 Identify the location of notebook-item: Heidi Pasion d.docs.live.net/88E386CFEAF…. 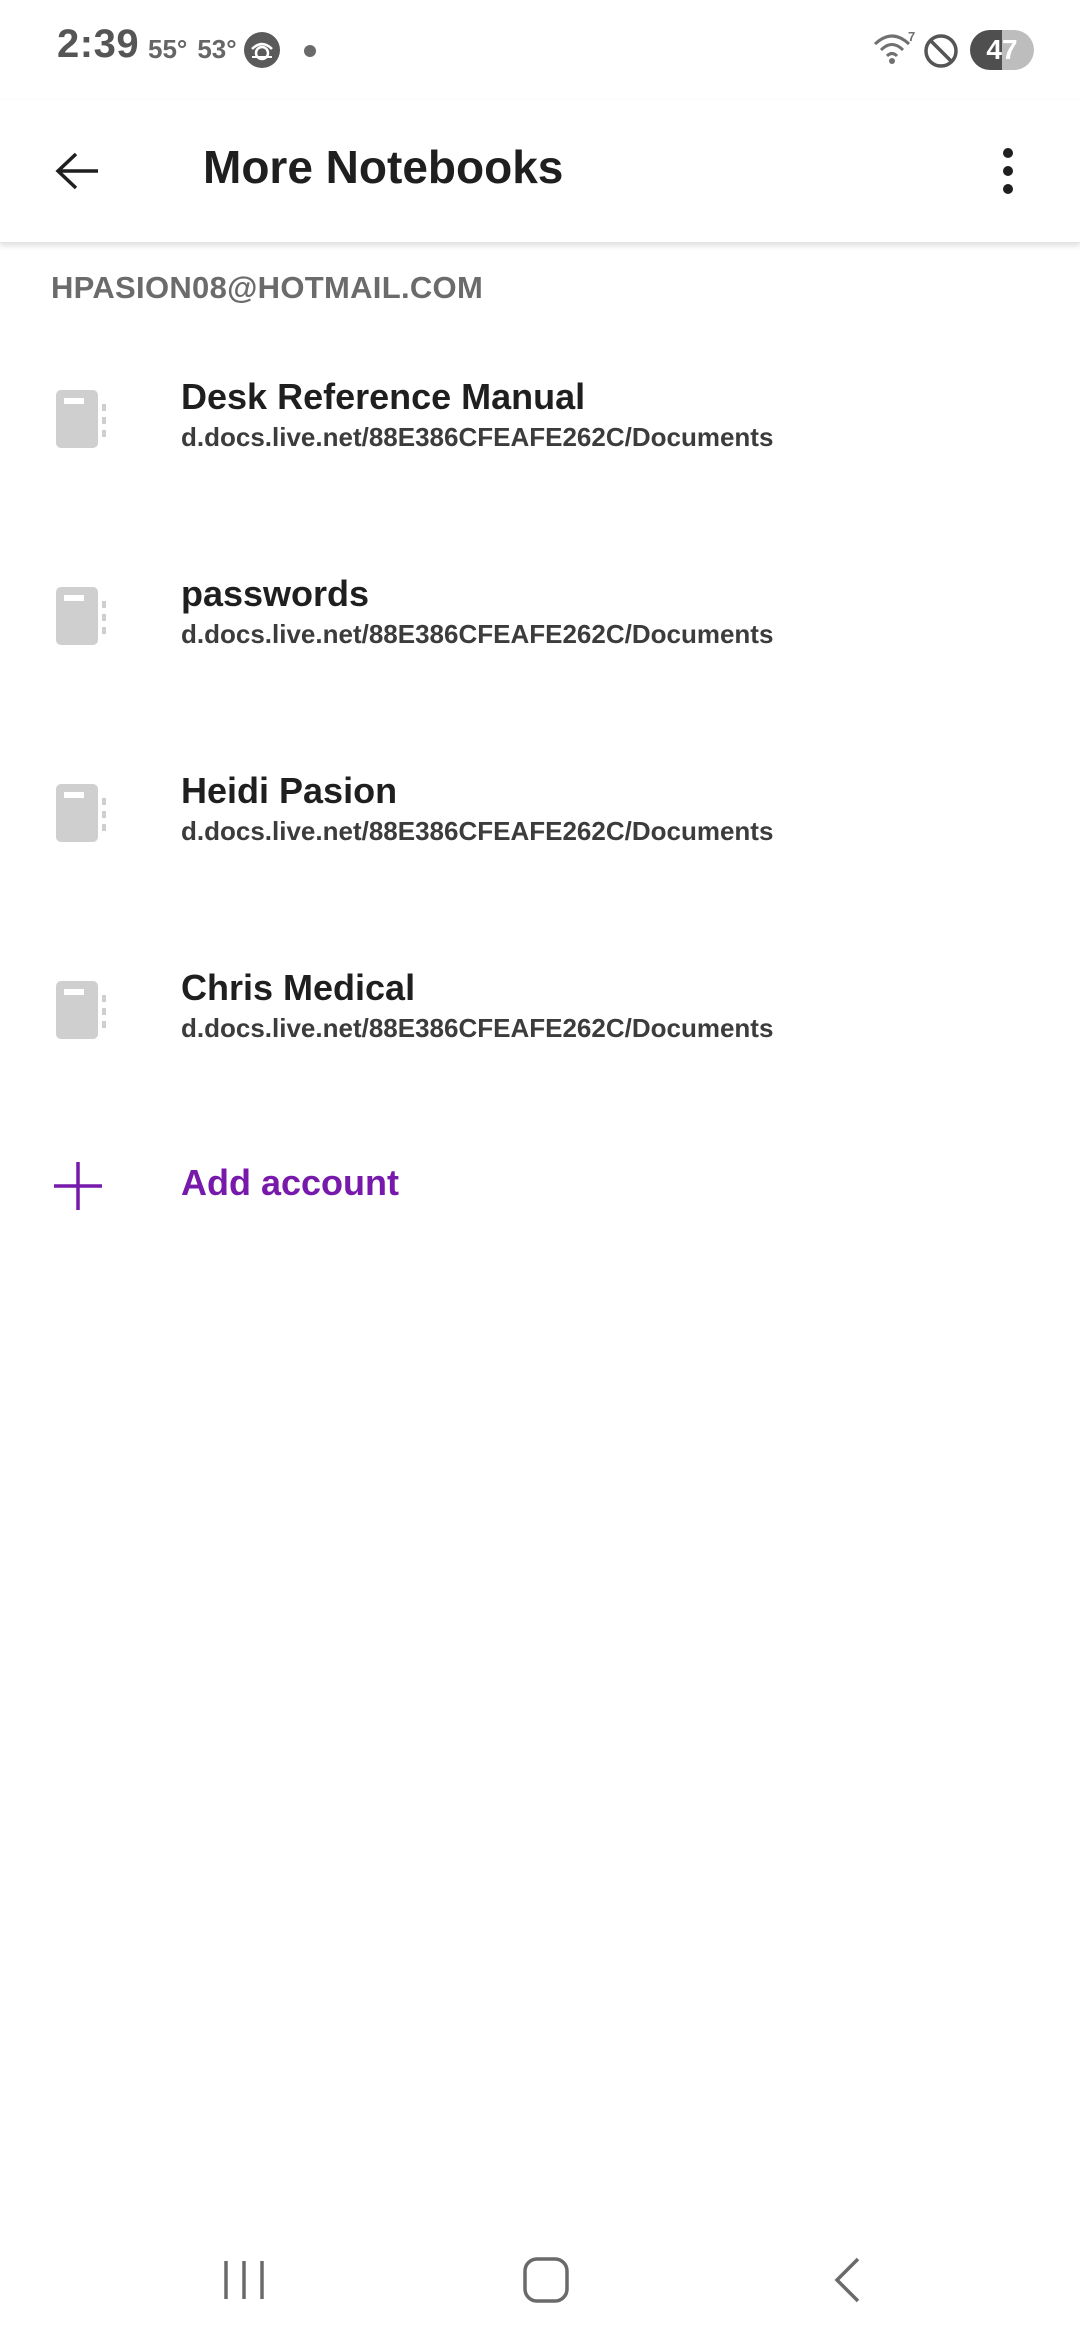
(540, 875).